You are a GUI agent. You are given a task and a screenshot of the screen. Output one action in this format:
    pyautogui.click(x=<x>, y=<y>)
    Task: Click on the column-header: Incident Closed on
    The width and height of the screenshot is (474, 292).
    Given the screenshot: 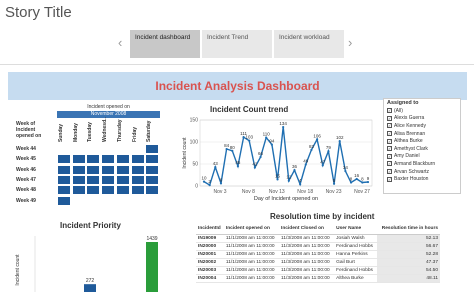 What is the action you would take?
    pyautogui.click(x=307, y=229)
    